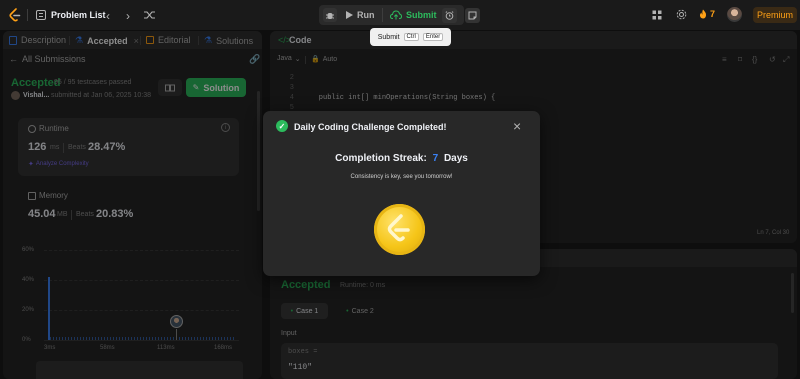 This screenshot has width=800, height=379. What do you see at coordinates (433, 37) in the screenshot?
I see `enter-key: Enter` at bounding box center [433, 37].